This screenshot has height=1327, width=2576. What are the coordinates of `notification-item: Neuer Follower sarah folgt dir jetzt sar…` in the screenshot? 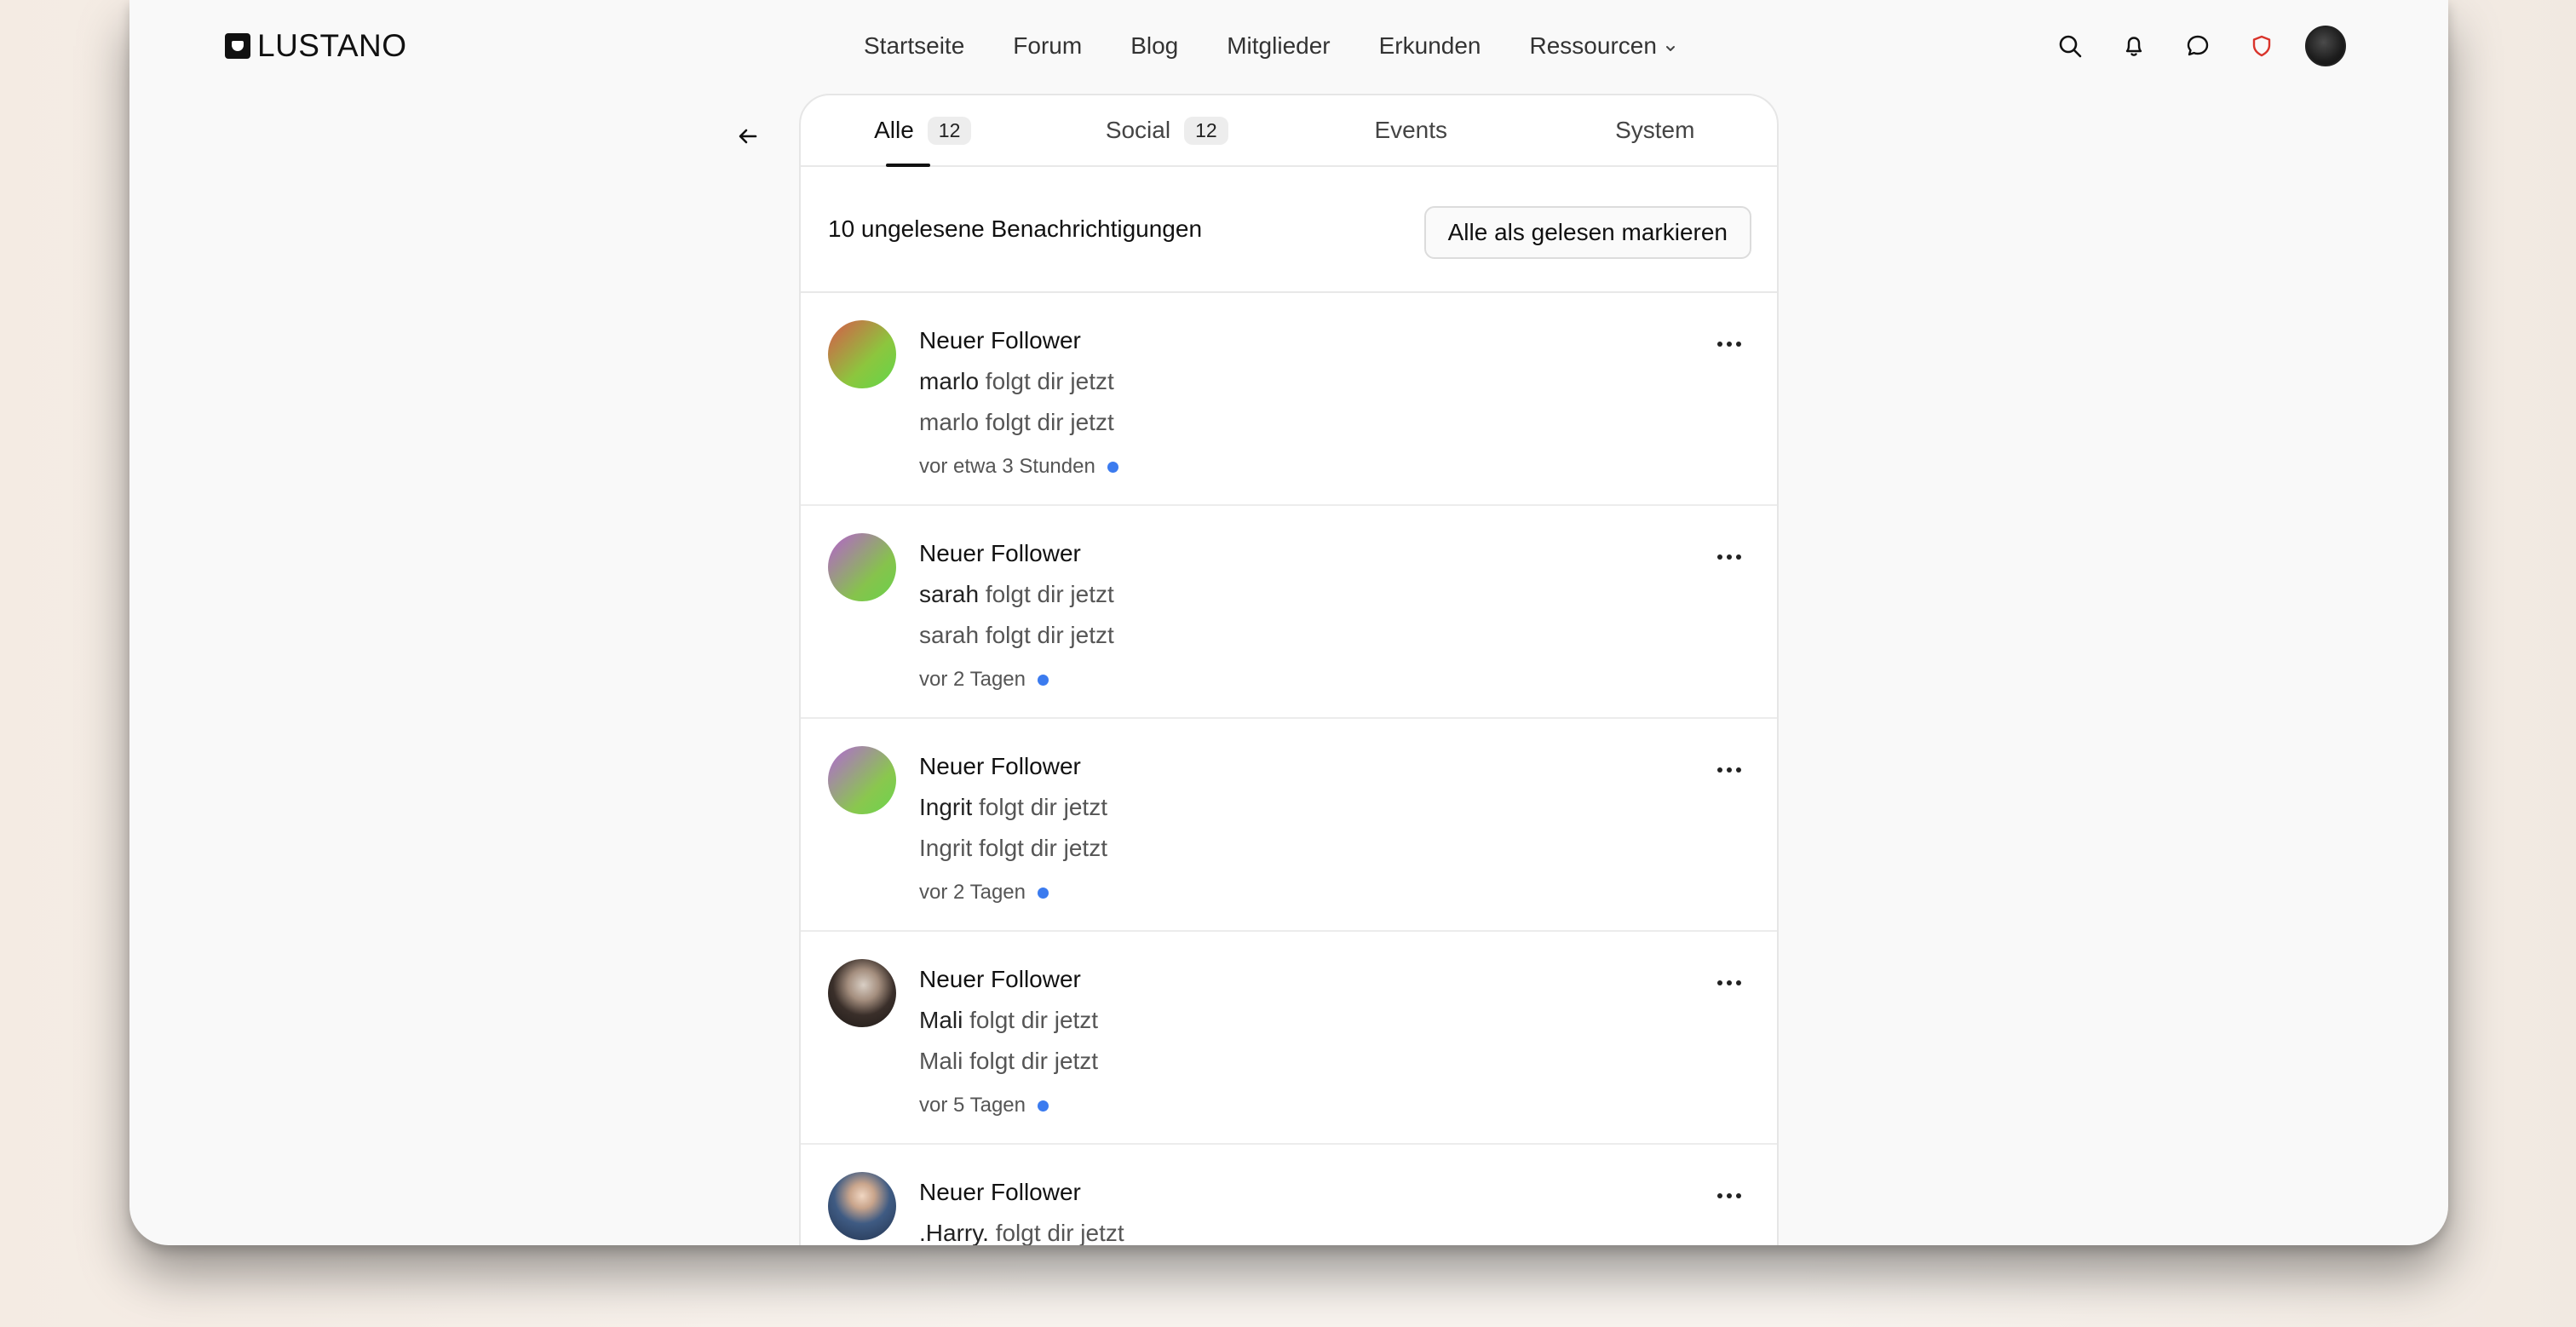 It's located at (1289, 612).